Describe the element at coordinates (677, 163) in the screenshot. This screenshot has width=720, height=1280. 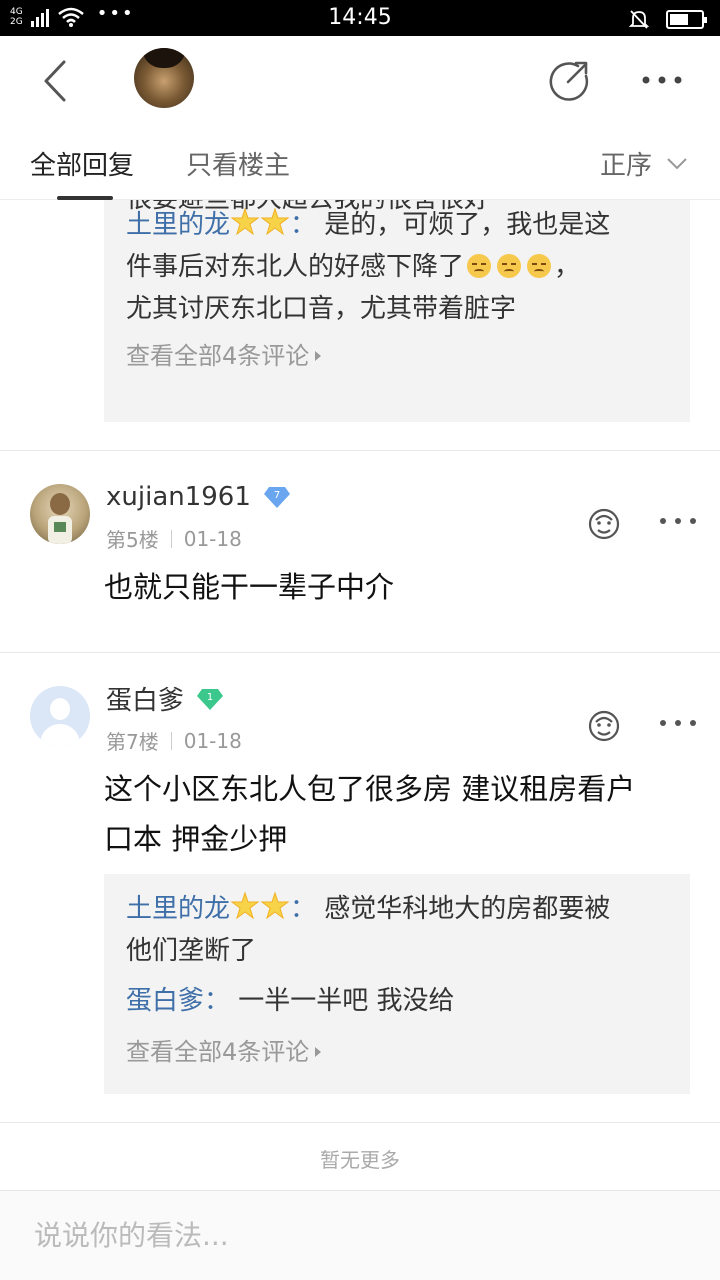
I see `chevron-down-icon` at that location.